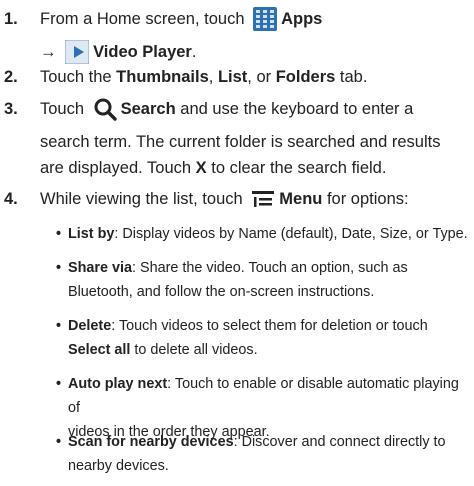  I want to click on option-term: List by, so click(91, 234).